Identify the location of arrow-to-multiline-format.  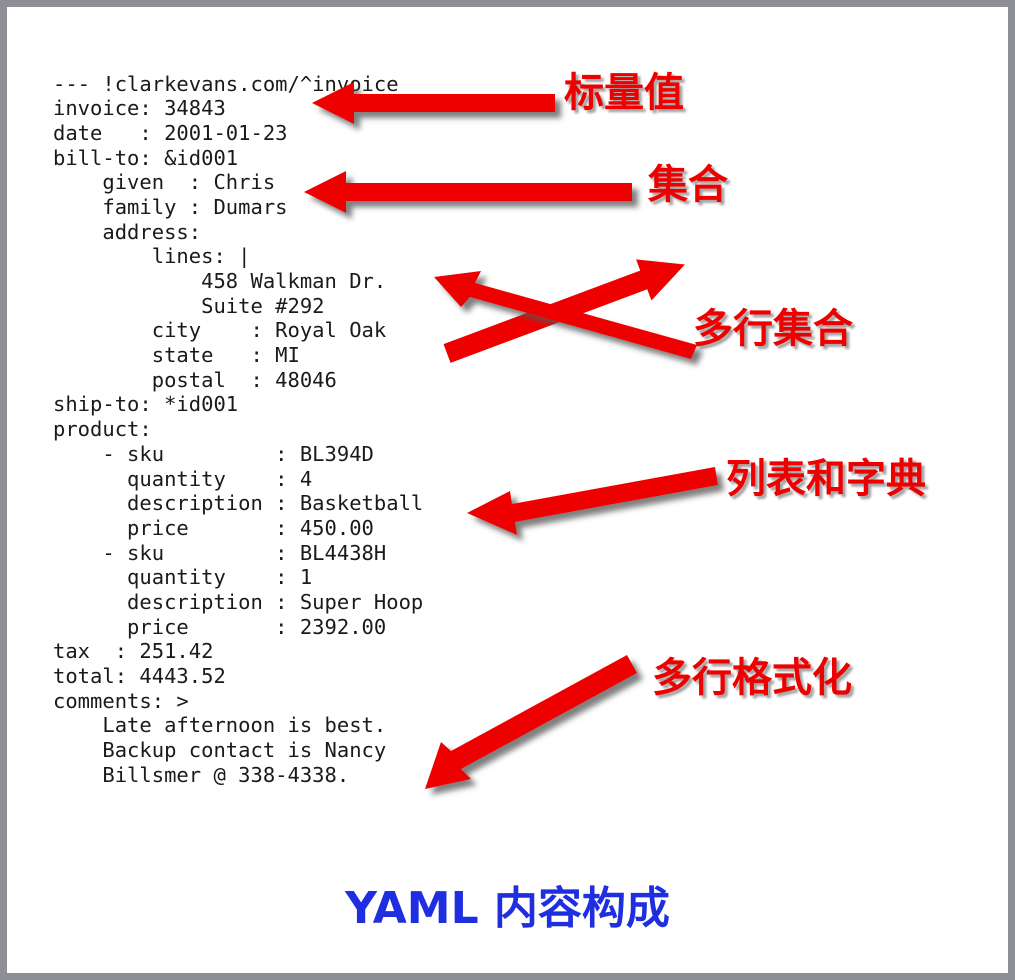
(533, 725).